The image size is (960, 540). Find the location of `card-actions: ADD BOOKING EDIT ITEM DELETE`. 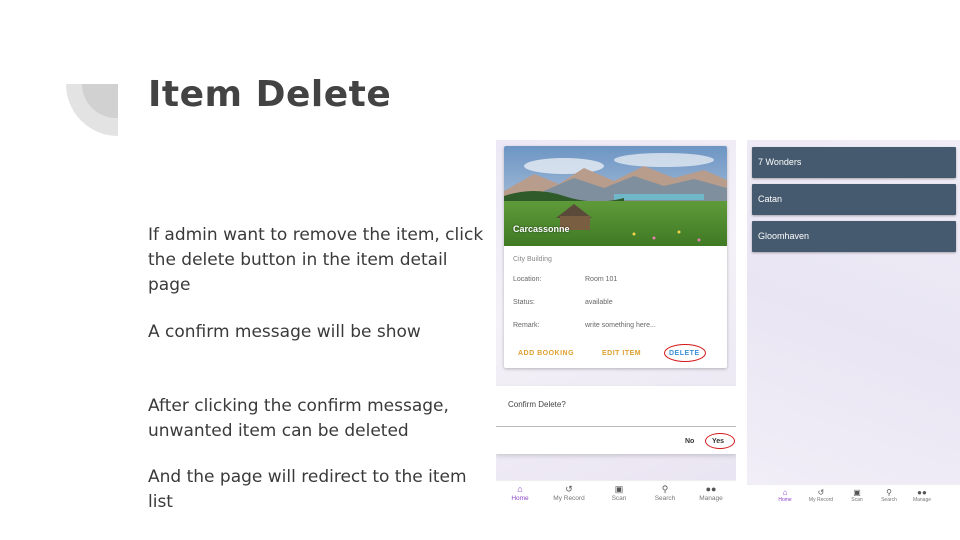

card-actions: ADD BOOKING EDIT ITEM DELETE is located at coordinates (615, 354).